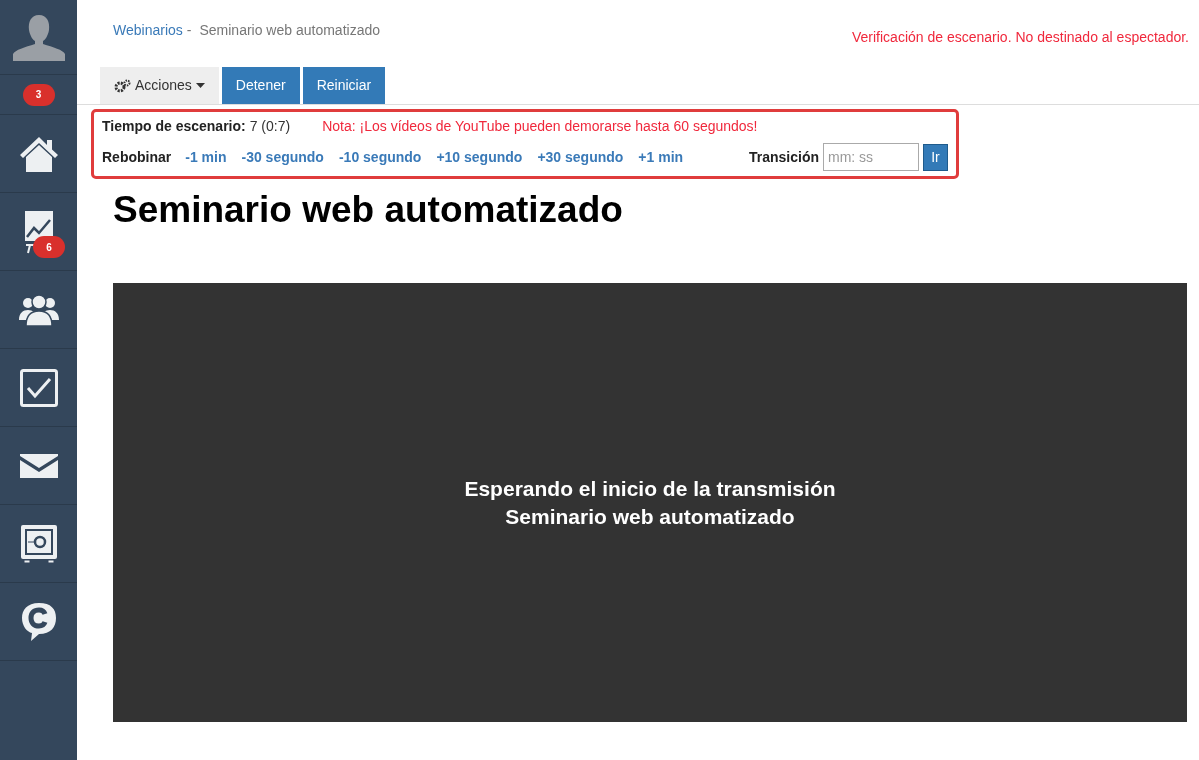 Image resolution: width=1199 pixels, height=760 pixels. What do you see at coordinates (344, 85) in the screenshot?
I see `toolbar-button: Reiniciar` at bounding box center [344, 85].